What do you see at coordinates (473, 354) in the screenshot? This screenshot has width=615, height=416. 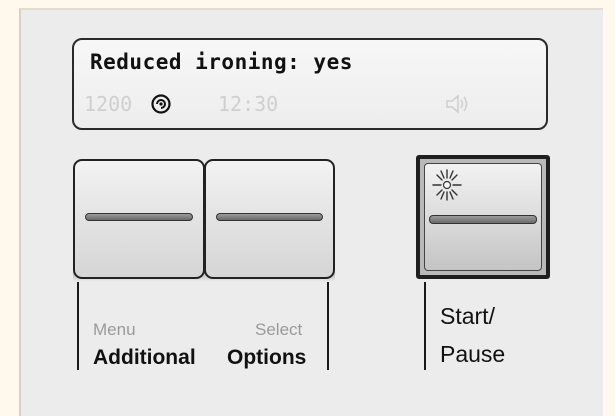 I see `pause-label: Pause` at bounding box center [473, 354].